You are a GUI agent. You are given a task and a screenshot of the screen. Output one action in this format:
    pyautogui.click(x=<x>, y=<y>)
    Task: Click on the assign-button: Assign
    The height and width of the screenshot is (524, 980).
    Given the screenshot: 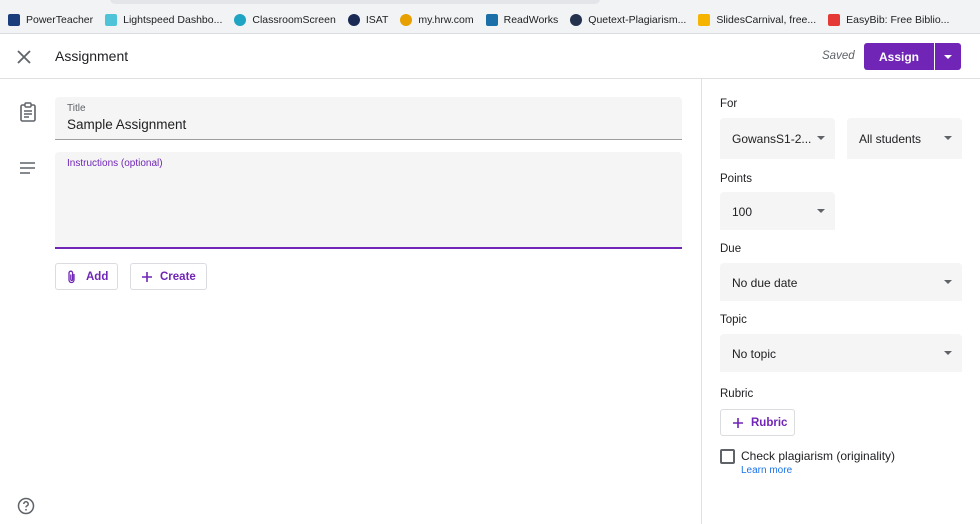 What is the action you would take?
    pyautogui.click(x=899, y=56)
    